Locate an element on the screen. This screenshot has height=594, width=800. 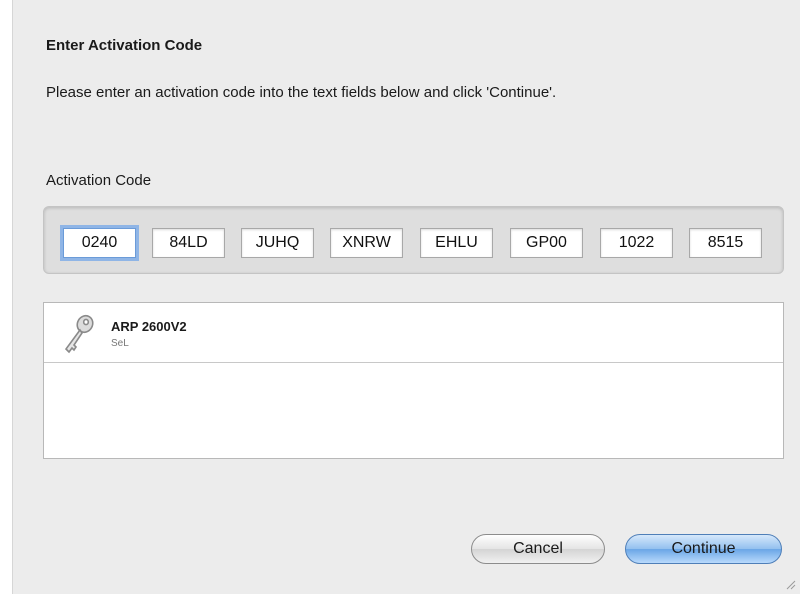
cancel-button: Cancel is located at coordinates (538, 549).